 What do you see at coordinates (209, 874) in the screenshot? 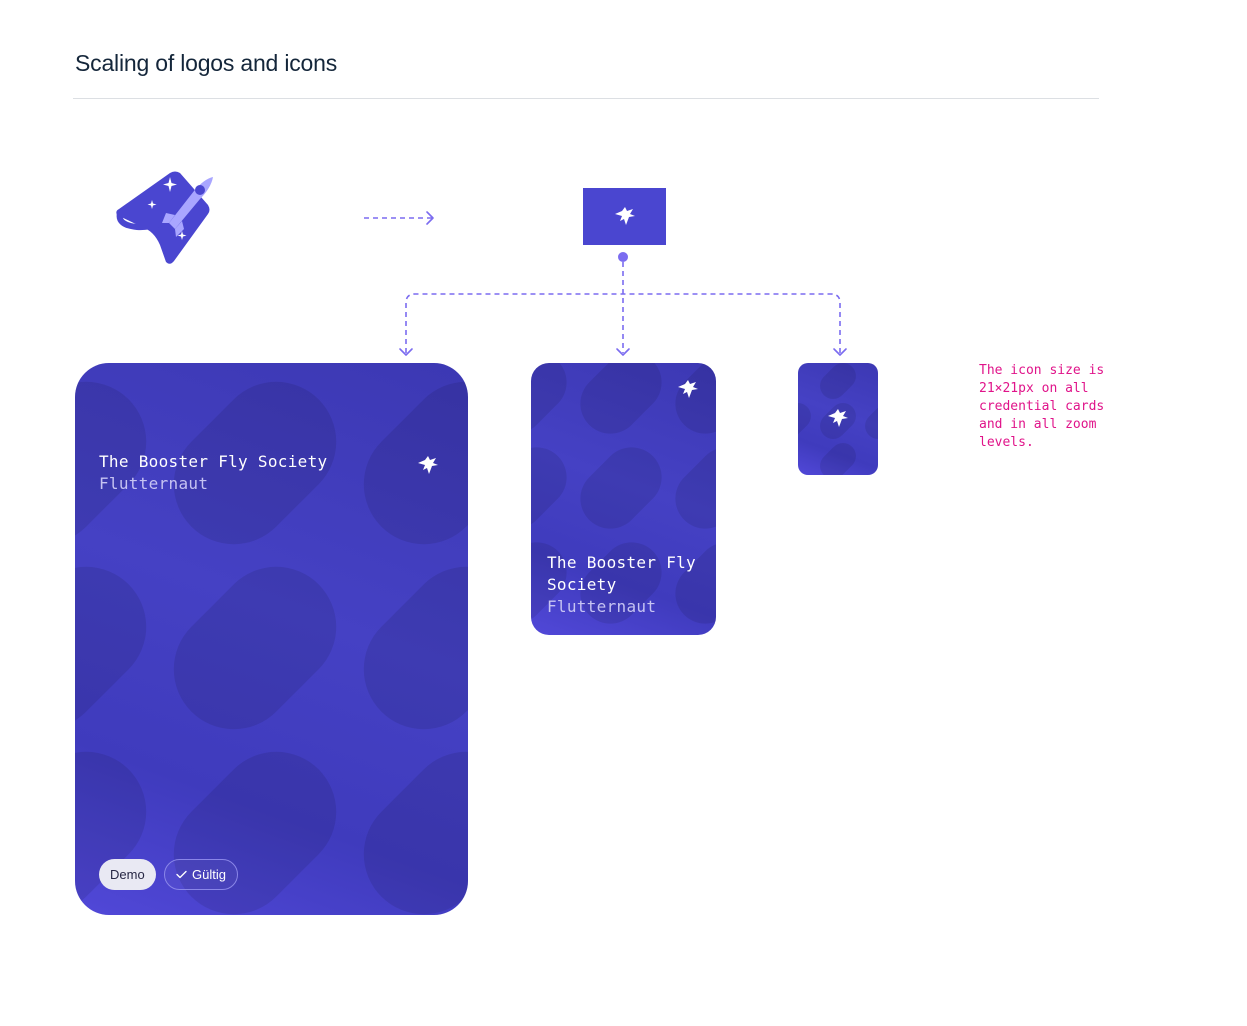
I see `valid-badge-label: Gültig` at bounding box center [209, 874].